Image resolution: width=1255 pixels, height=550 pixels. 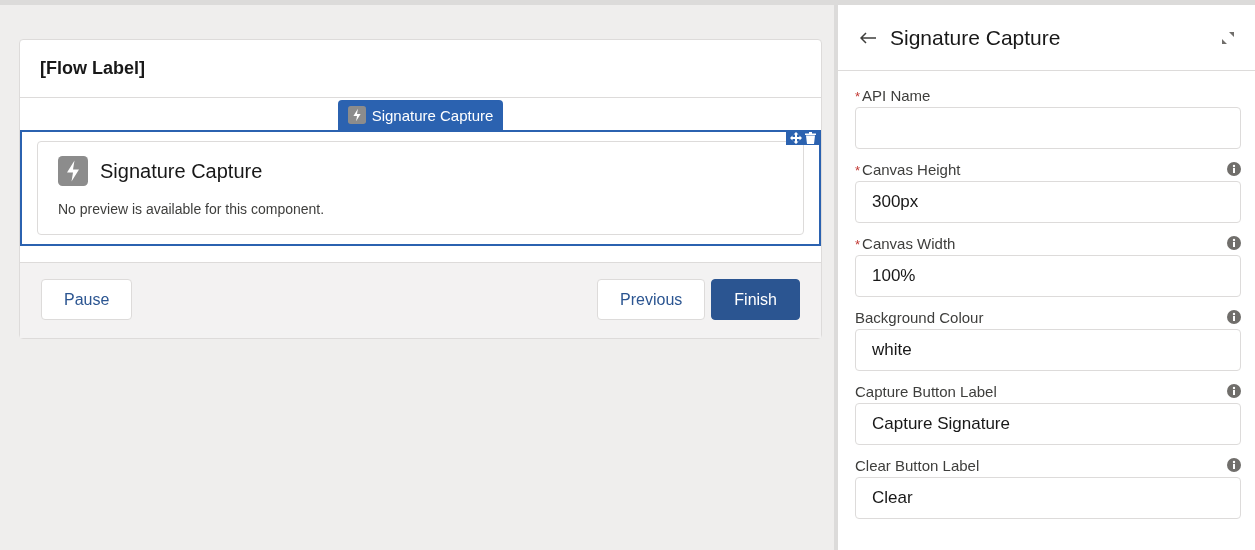 I want to click on field-label: Capture Button Label, so click(x=926, y=391).